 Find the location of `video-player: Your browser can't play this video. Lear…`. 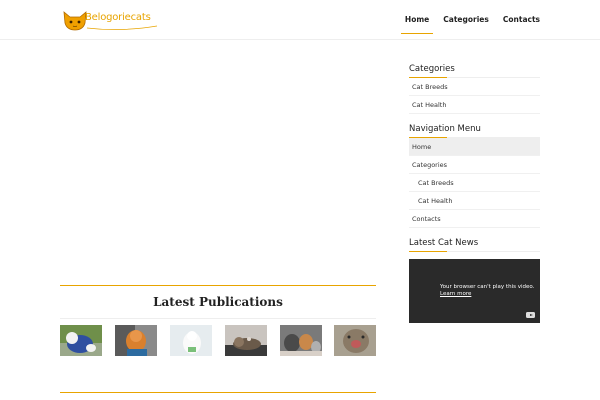

video-player: Your browser can't play this video. Lear… is located at coordinates (474, 291).